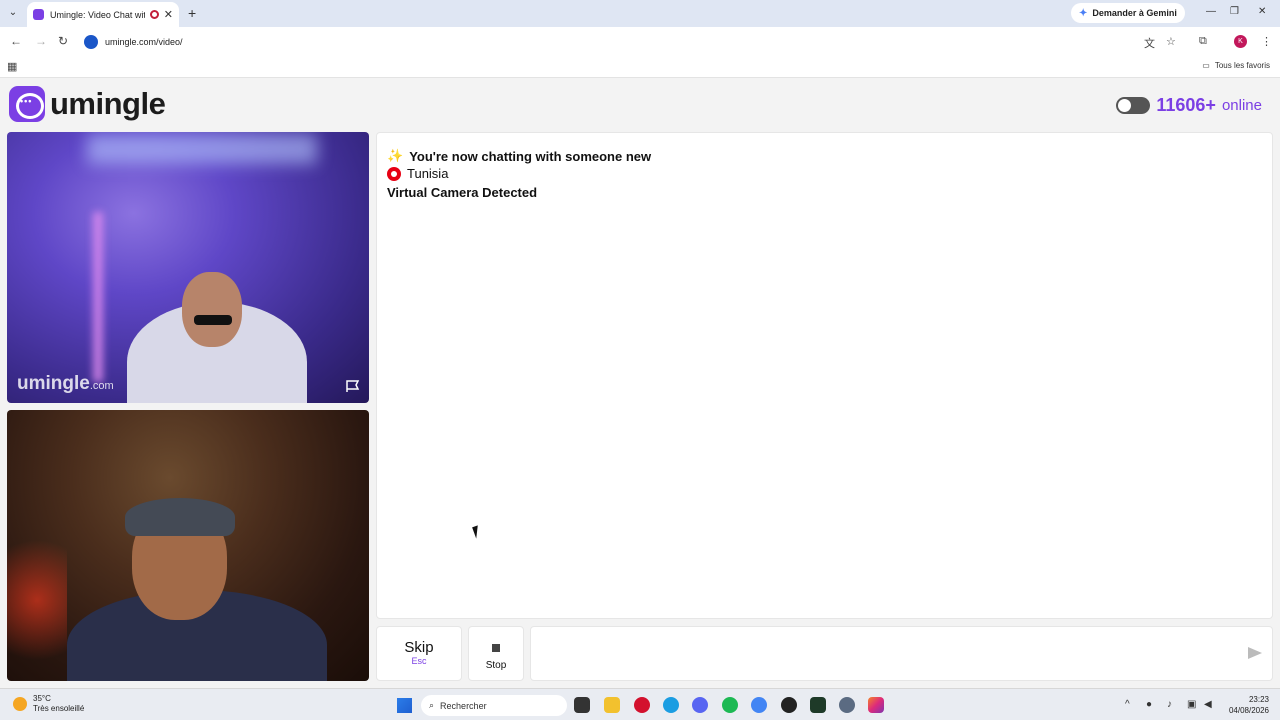  What do you see at coordinates (700, 705) in the screenshot?
I see `discord-icon` at bounding box center [700, 705].